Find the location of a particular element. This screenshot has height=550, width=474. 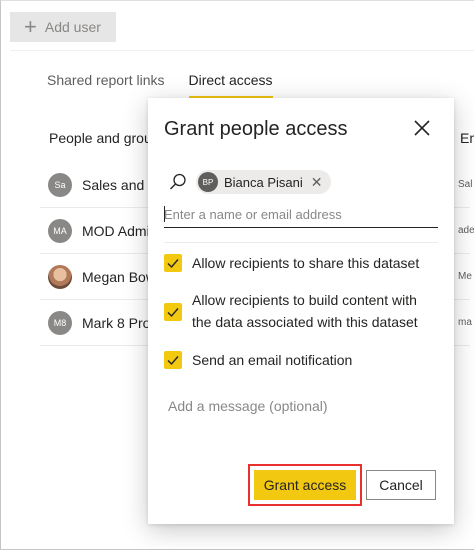

add-user-button: + Add user is located at coordinates (63, 27).